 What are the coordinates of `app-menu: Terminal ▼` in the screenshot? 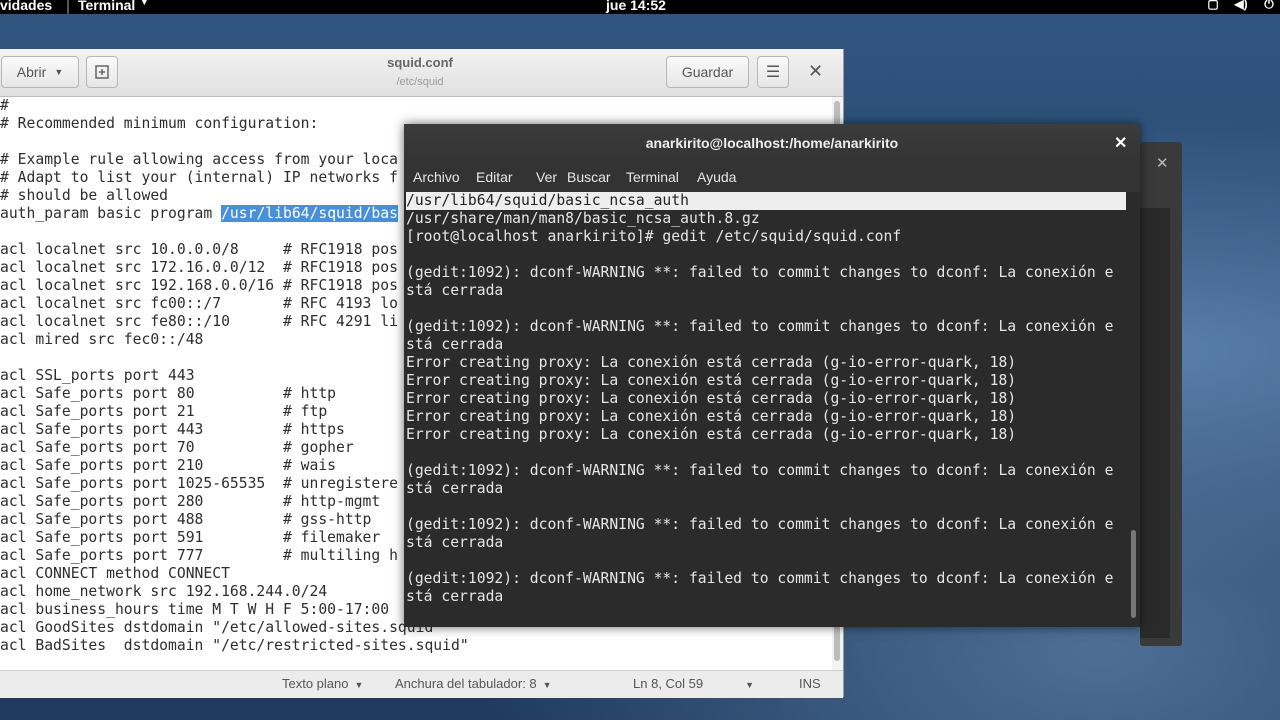 It's located at (113, 6).